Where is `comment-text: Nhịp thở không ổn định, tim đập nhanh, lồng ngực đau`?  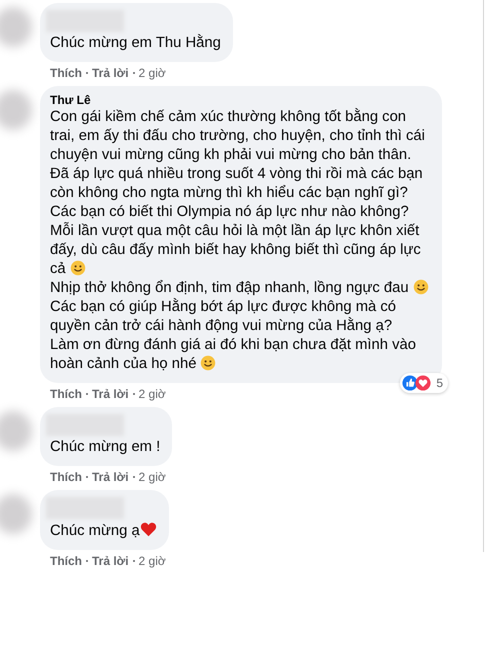
comment-text: Nhịp thở không ổn định, tim đập nhanh, lồng ngực đau is located at coordinates (240, 288).